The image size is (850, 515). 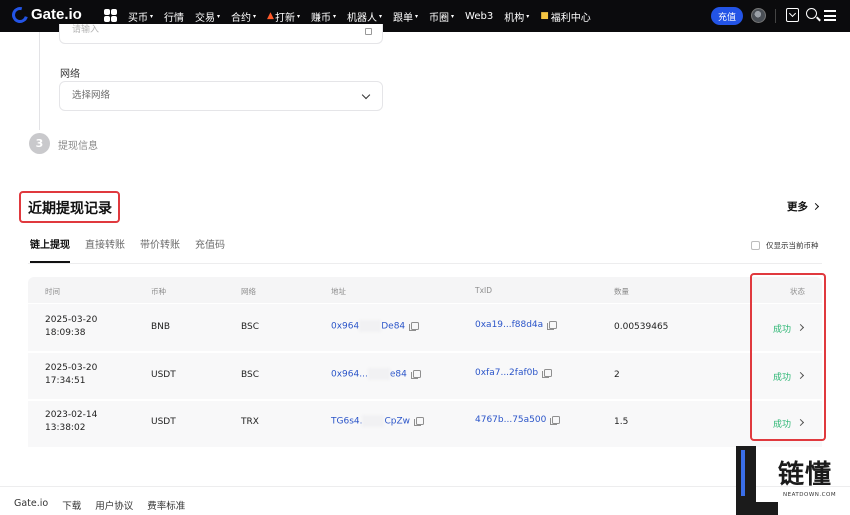 I want to click on checkbox, so click(x=755, y=245).